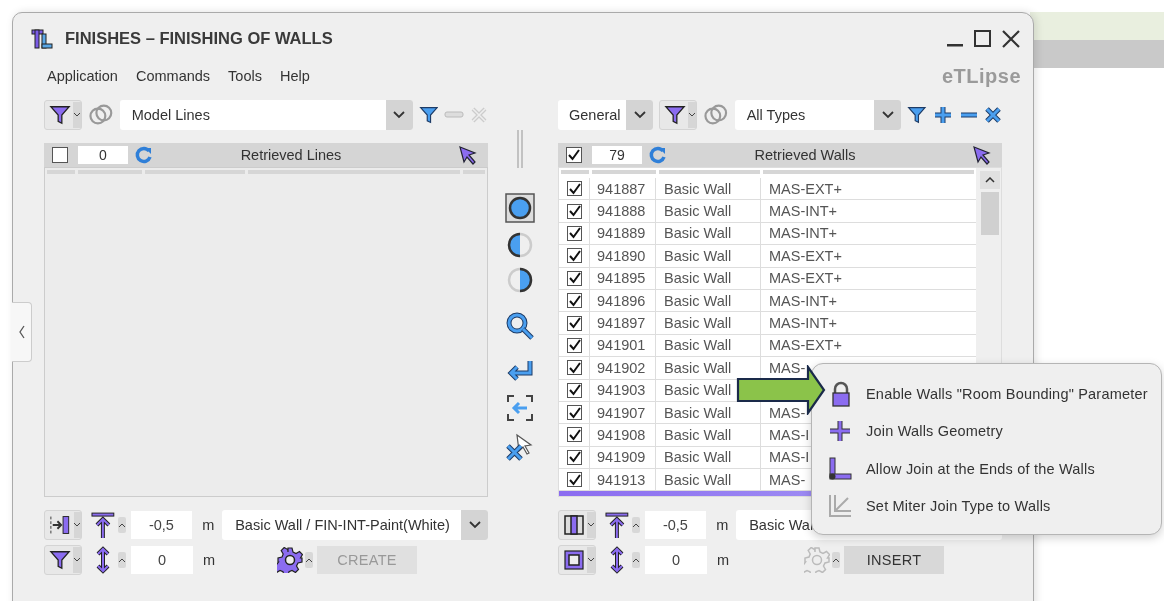 This screenshot has width=1164, height=601. What do you see at coordinates (894, 560) in the screenshot?
I see `insert-button: INSERT` at bounding box center [894, 560].